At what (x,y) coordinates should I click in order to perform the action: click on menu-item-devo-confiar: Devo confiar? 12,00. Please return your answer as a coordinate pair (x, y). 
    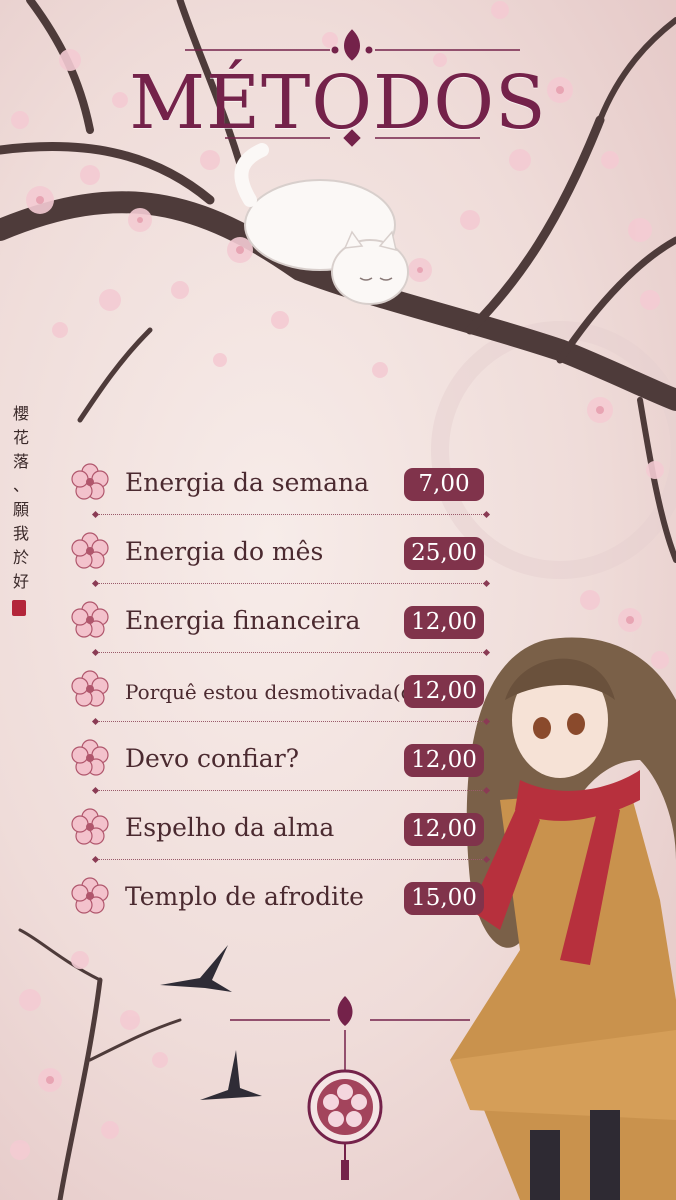
    Looking at the image, I should click on (278, 768).